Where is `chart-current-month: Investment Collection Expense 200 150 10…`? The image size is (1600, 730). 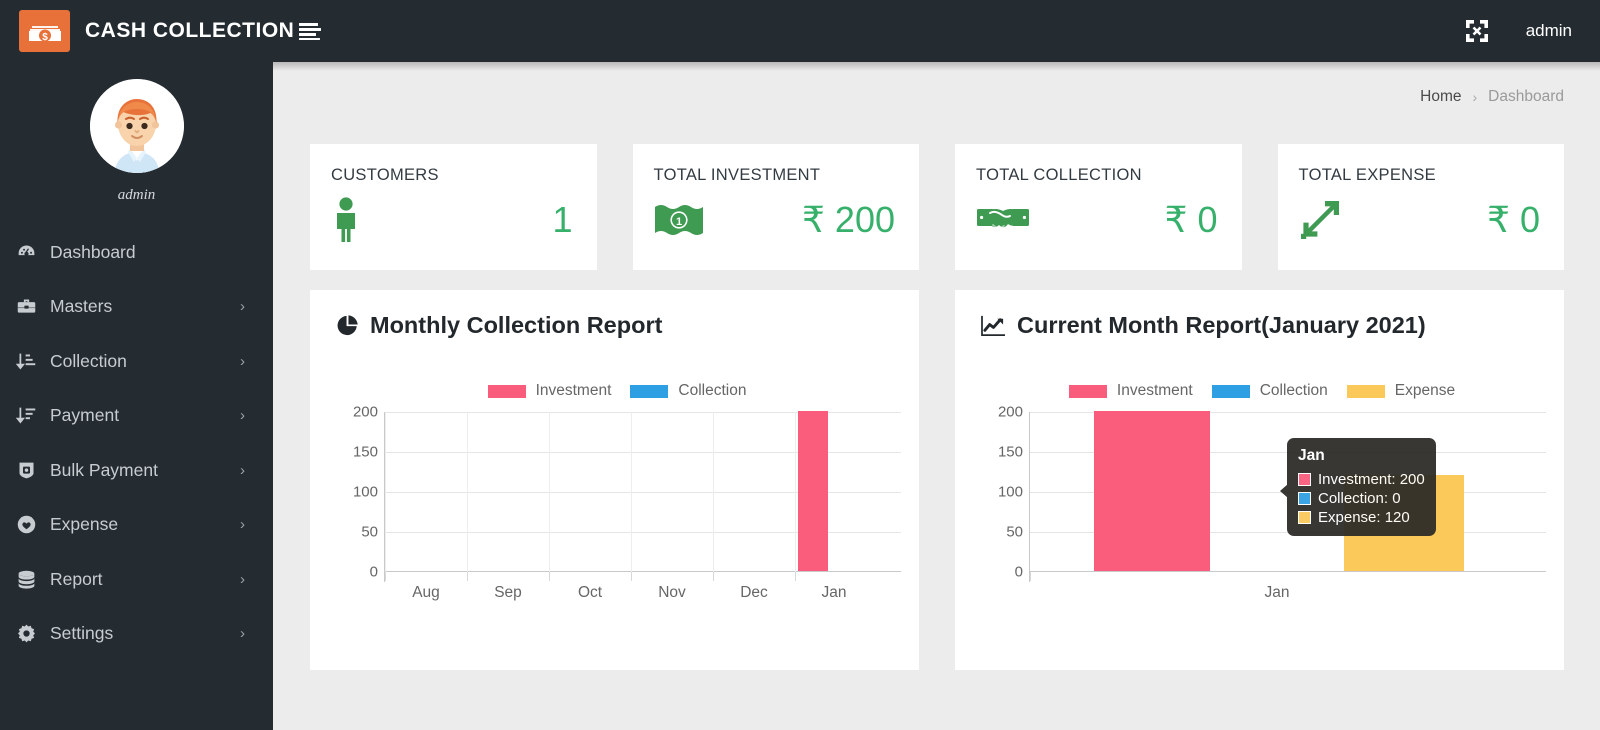 chart-current-month: Investment Collection Expense 200 150 10… is located at coordinates (1261, 504).